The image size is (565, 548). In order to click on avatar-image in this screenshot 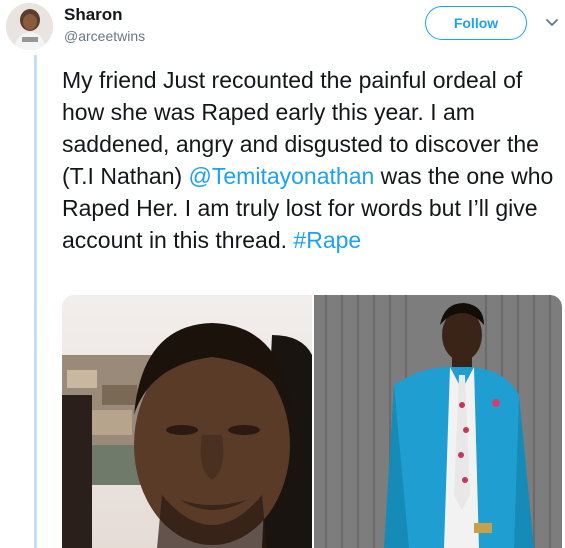, I will do `click(29, 26)`.